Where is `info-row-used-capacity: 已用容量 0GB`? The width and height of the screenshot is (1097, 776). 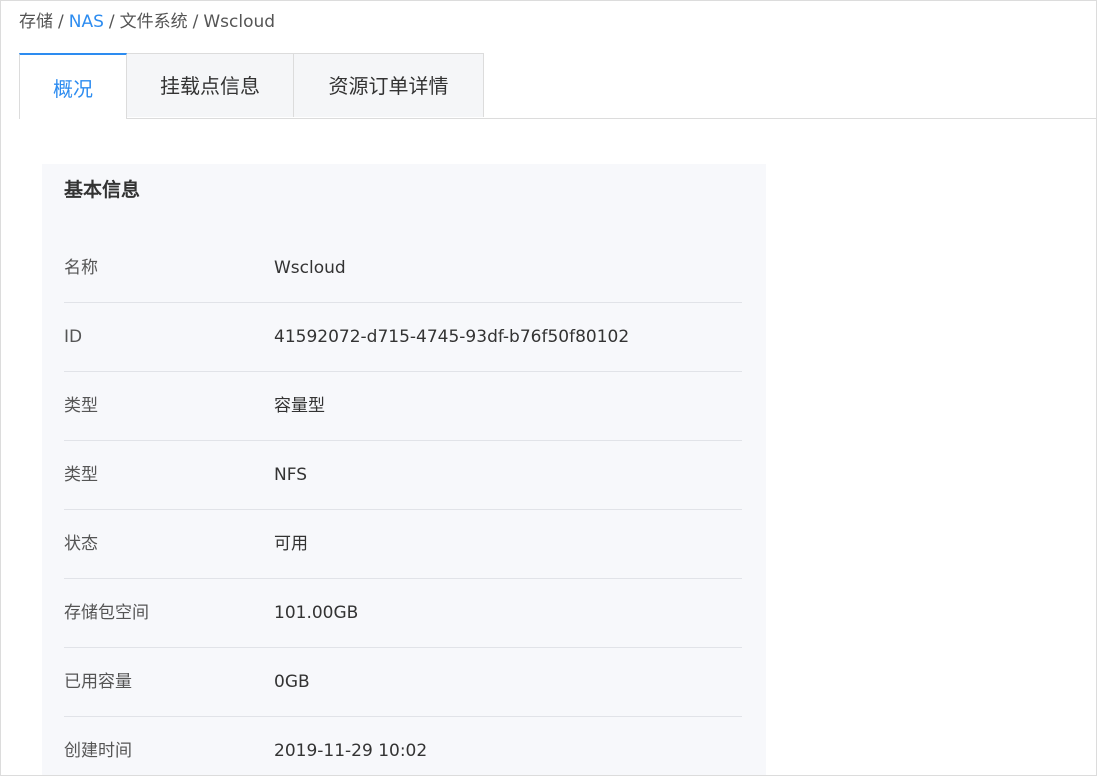 info-row-used-capacity: 已用容量 0GB is located at coordinates (403, 682).